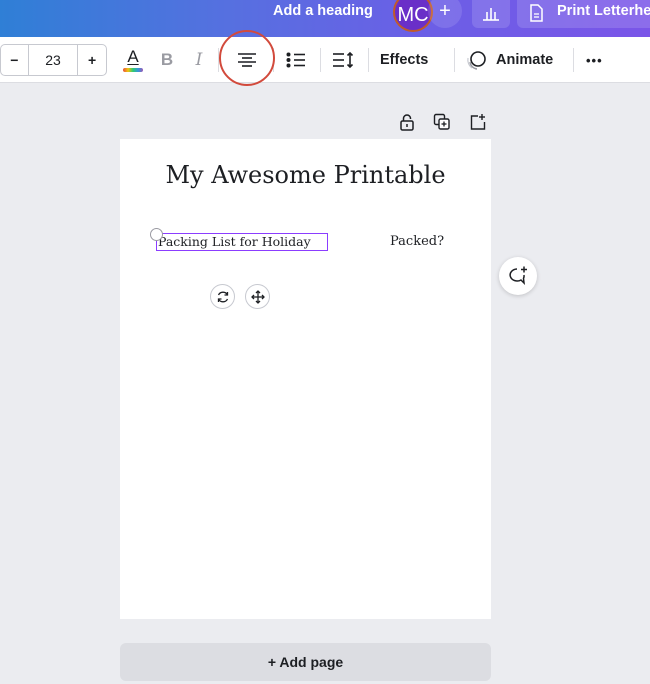 This screenshot has width=650, height=684. I want to click on increase-font-size-button: +, so click(92, 60).